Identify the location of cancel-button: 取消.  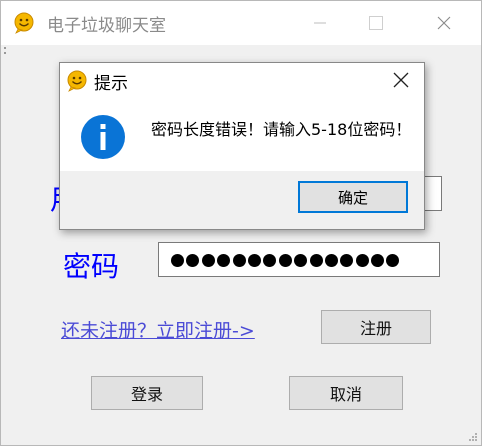
(346, 393).